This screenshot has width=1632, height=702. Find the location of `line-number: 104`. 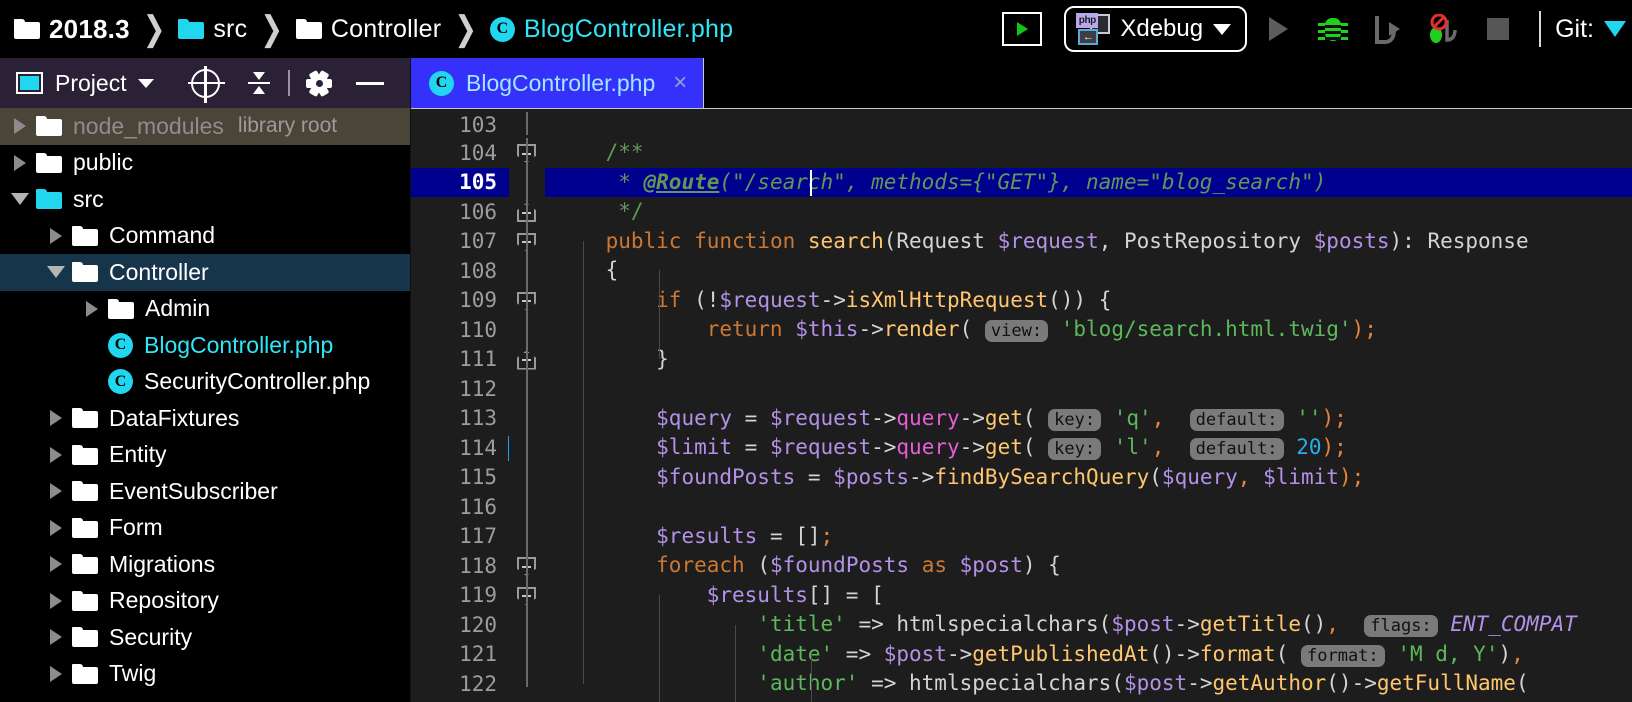

line-number: 104 is located at coordinates (460, 153).